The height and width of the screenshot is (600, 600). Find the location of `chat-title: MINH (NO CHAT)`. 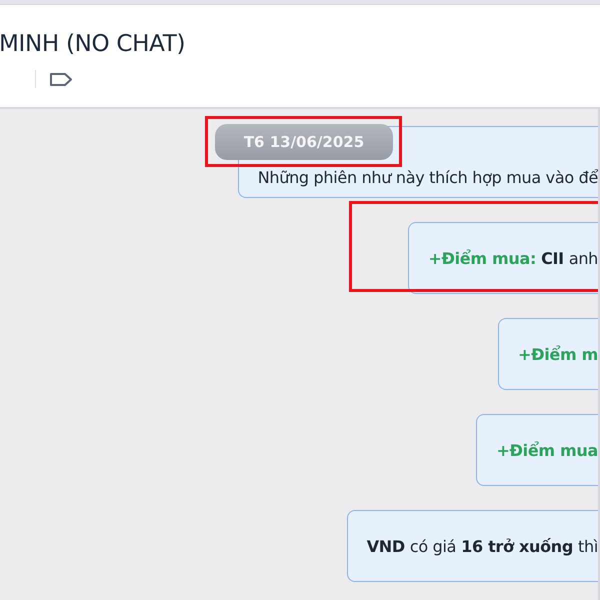

chat-title: MINH (NO CHAT) is located at coordinates (93, 44).